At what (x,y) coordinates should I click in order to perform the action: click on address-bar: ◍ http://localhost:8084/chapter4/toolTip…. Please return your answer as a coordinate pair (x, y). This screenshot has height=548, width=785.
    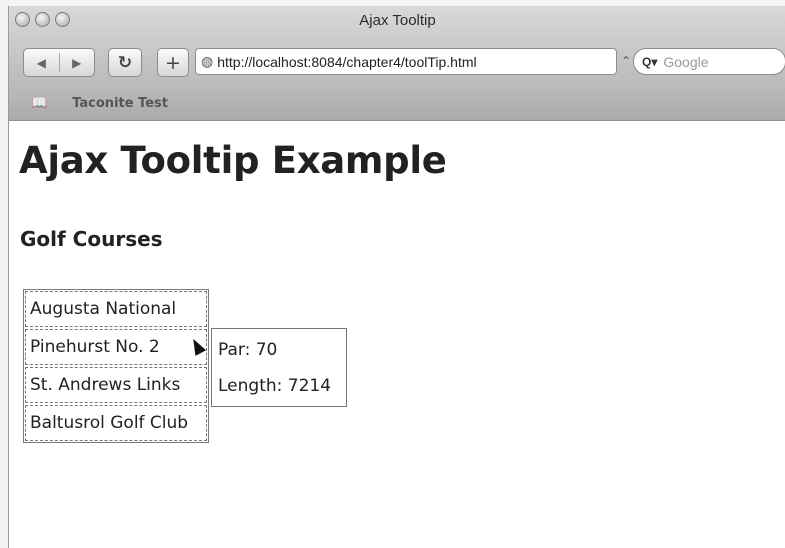
    Looking at the image, I should click on (406, 61).